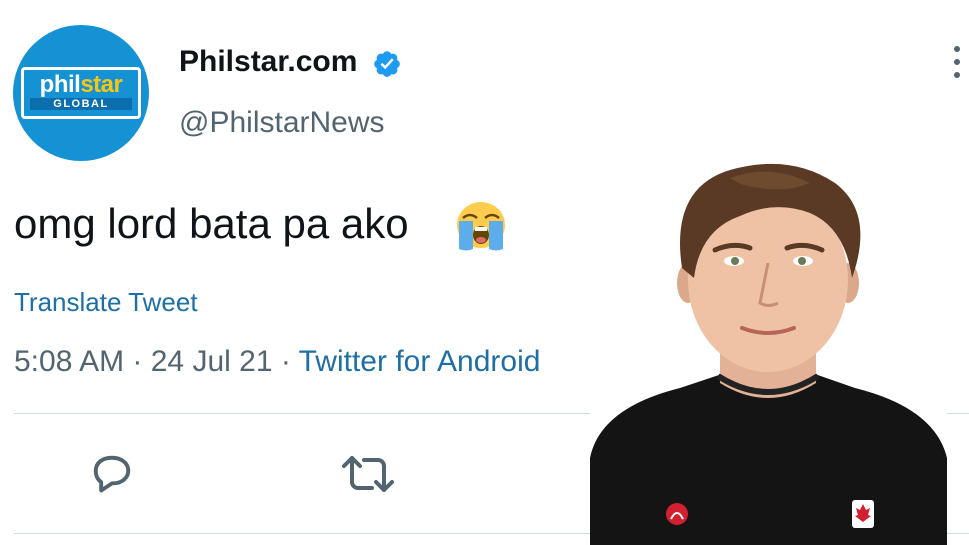  I want to click on account-handle: @PhilstarNews, so click(282, 123).